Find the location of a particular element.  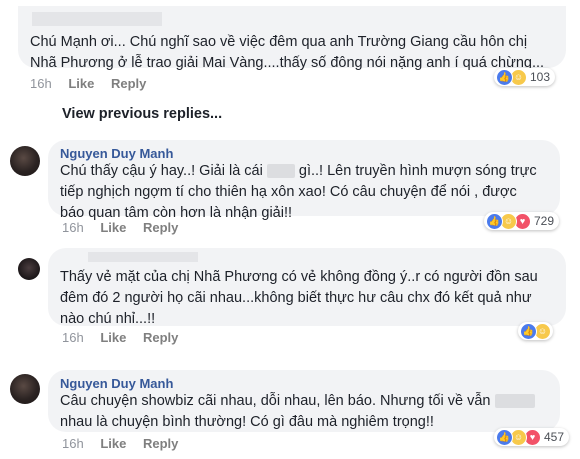

reaction-summary: 👍 ☺ ♥ 729 is located at coordinates (522, 221).